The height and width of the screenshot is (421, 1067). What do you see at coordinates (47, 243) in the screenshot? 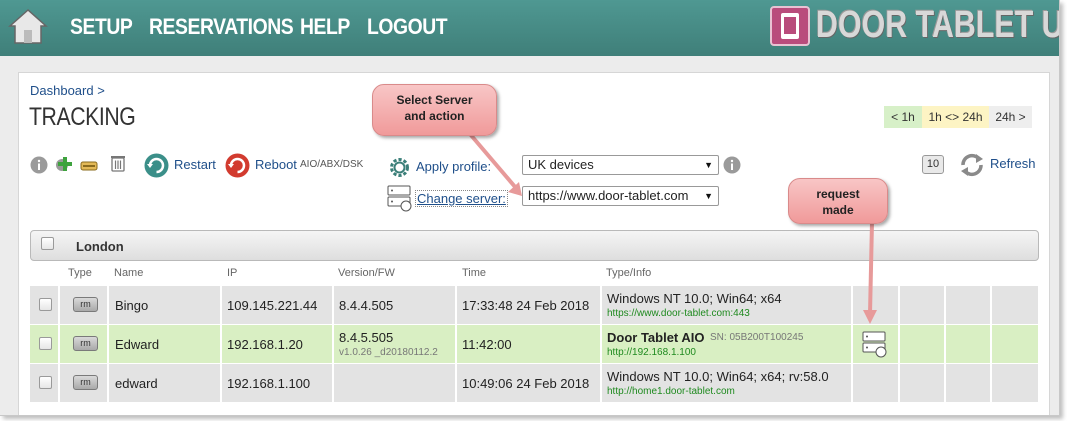
I see `group-checkbox` at bounding box center [47, 243].